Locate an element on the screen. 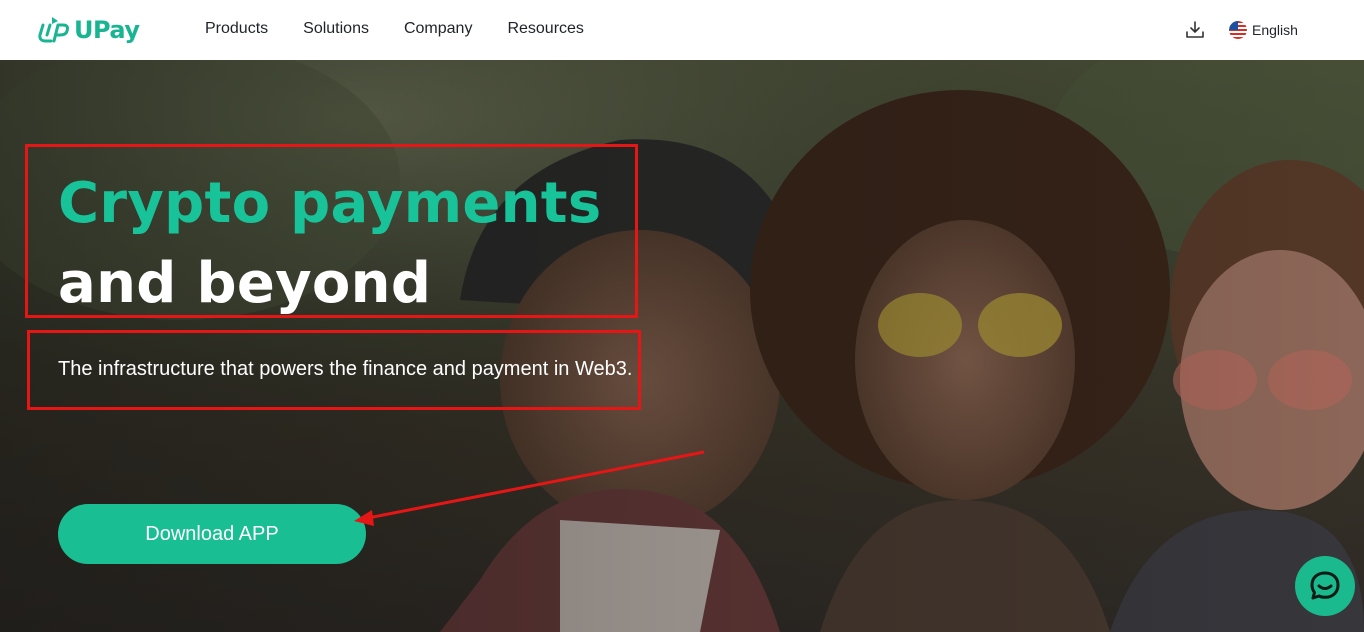 The width and height of the screenshot is (1364, 632). upay-logo: UPay is located at coordinates (89, 30).